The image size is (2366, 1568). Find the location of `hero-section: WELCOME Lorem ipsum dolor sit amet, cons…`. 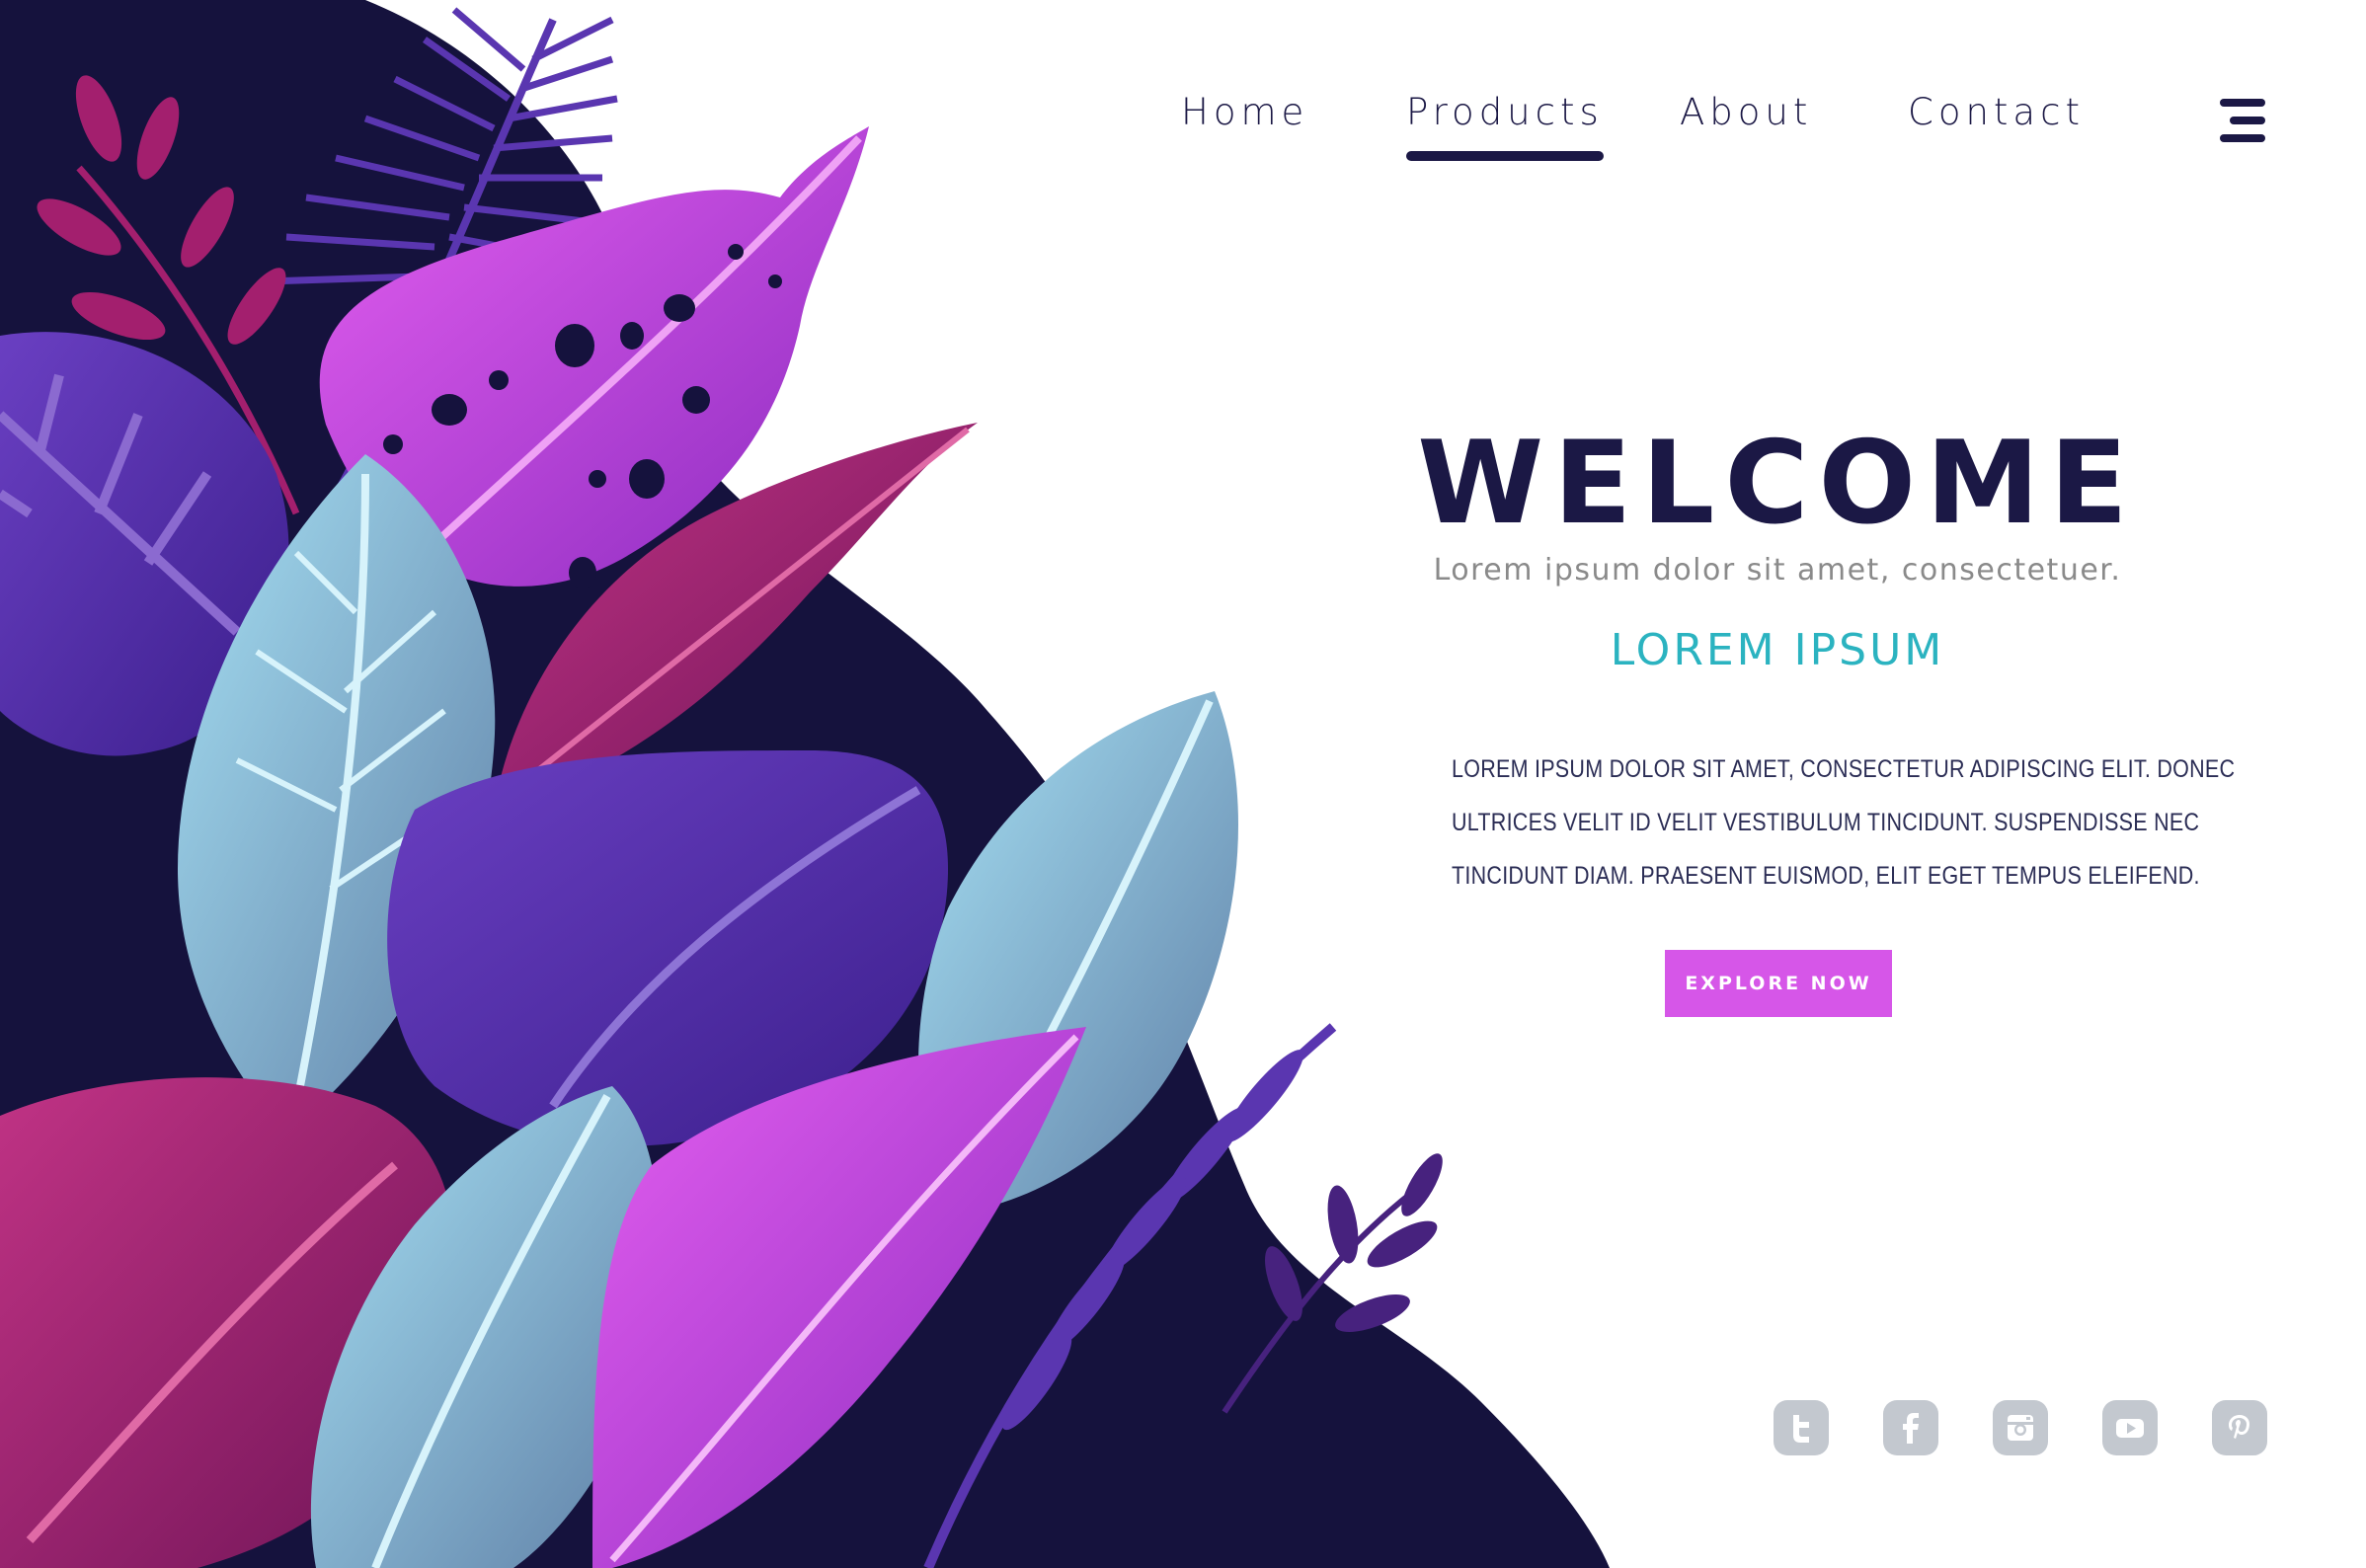

hero-section: WELCOME Lorem ipsum dolor sit amet, cons… is located at coordinates (1777, 546).